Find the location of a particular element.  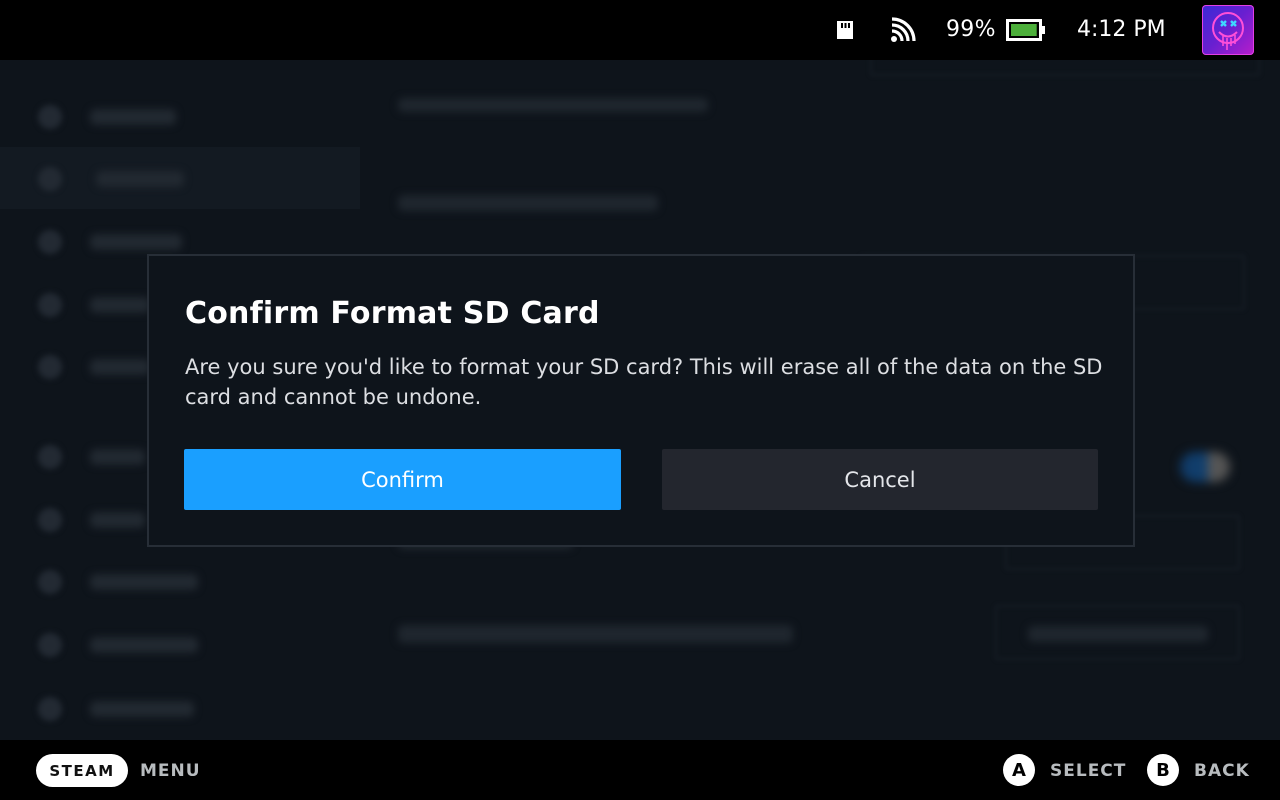

gear-icon is located at coordinates (50, 117).